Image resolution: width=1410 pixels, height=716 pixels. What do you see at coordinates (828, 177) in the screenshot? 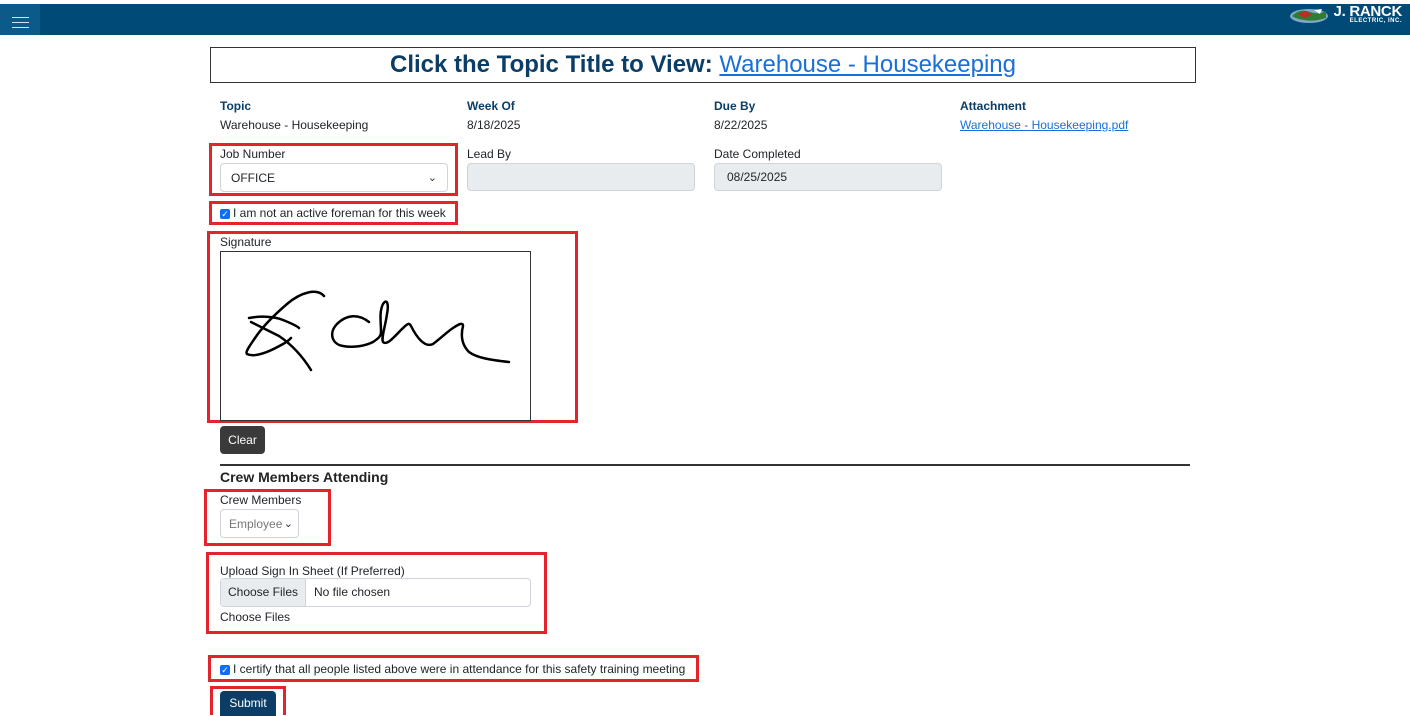
I see `date-completed-input: 08/25/2025` at bounding box center [828, 177].